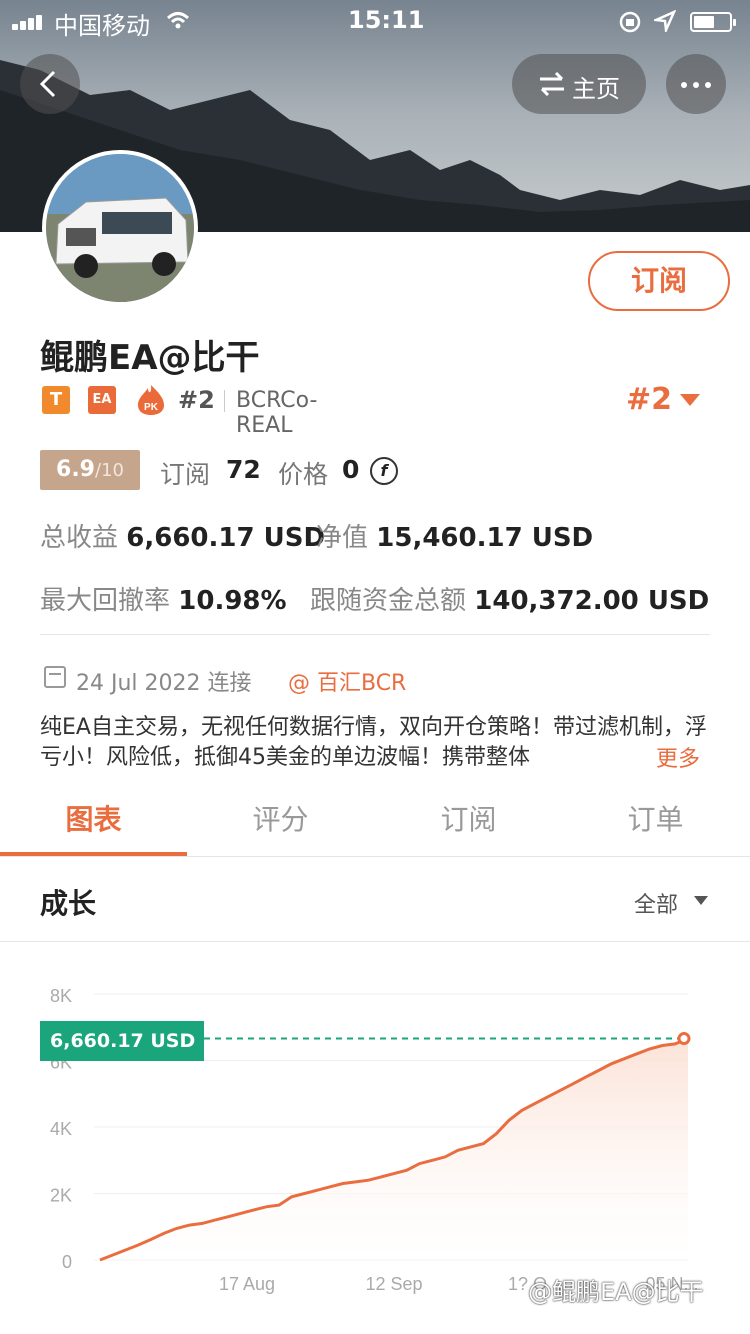  Describe the element at coordinates (56, 400) in the screenshot. I see `badge-t-icon: T` at that location.